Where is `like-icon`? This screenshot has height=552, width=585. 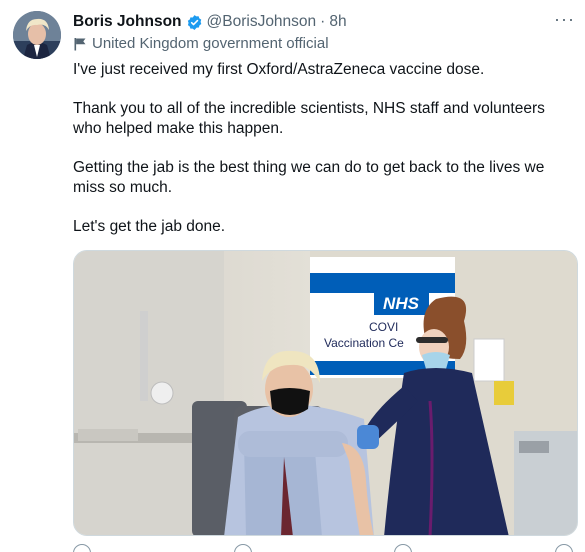 like-icon is located at coordinates (403, 548).